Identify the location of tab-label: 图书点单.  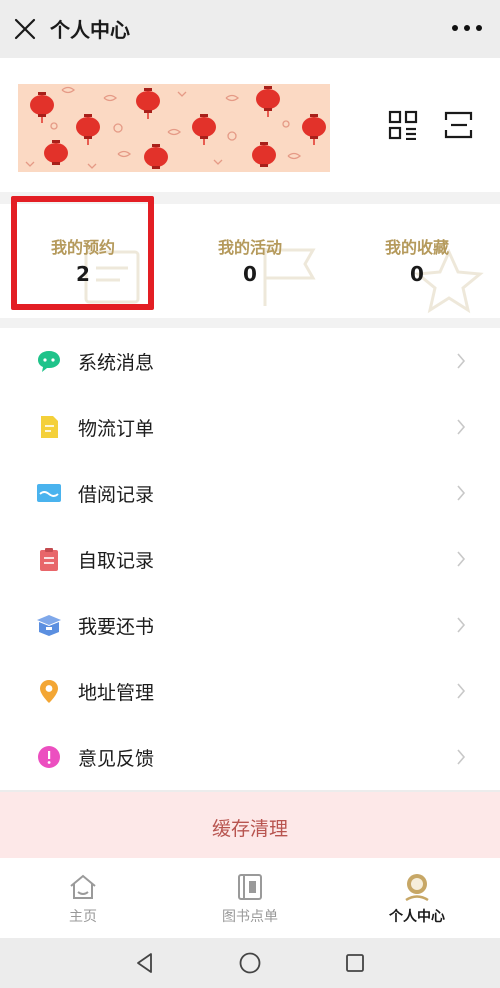
(250, 917).